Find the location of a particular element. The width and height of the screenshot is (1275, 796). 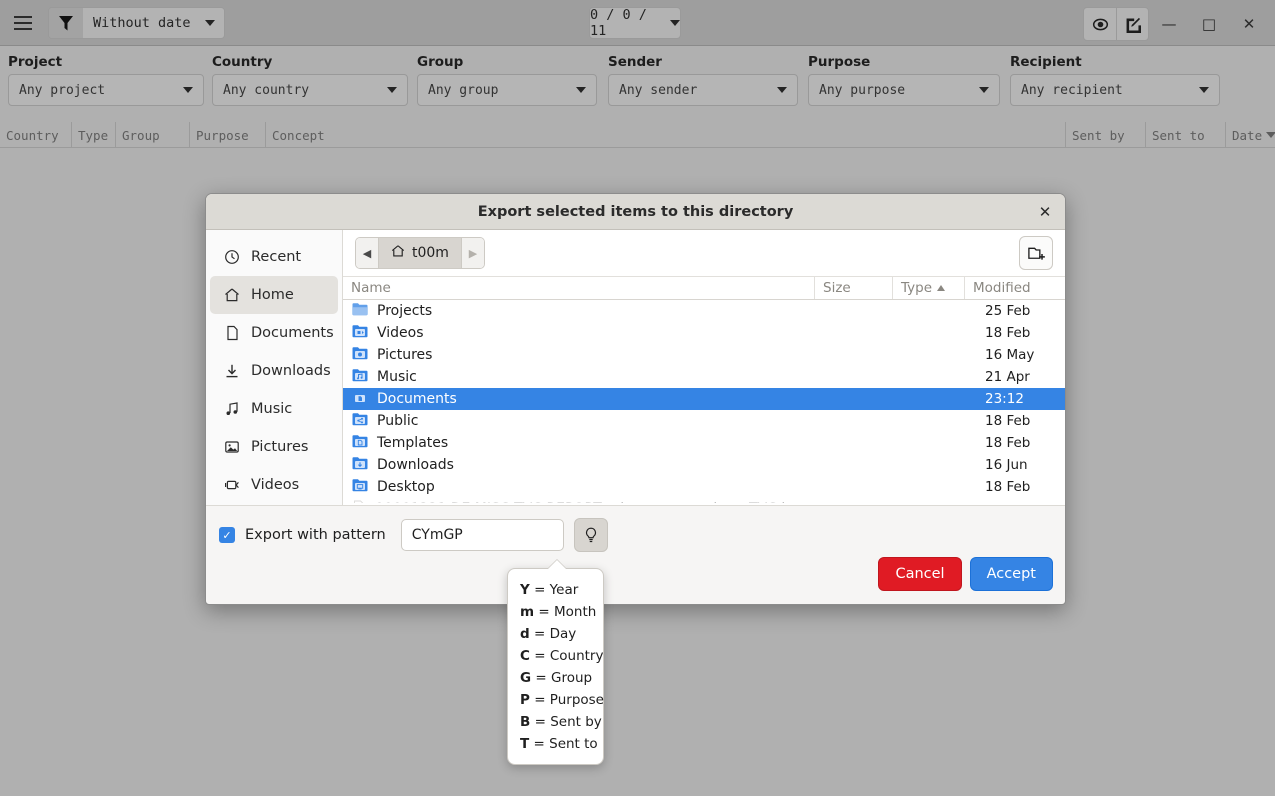

chevron-right-icon: ▶ is located at coordinates (472, 253).